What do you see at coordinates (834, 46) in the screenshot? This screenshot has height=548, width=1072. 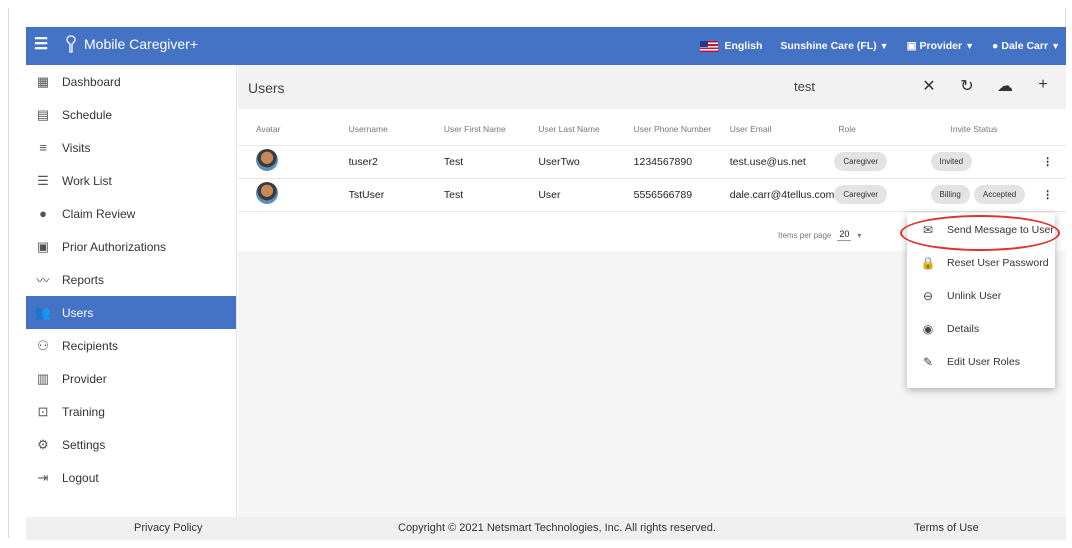 I see `agency-selector: Sunshine Care (FL) ▼` at bounding box center [834, 46].